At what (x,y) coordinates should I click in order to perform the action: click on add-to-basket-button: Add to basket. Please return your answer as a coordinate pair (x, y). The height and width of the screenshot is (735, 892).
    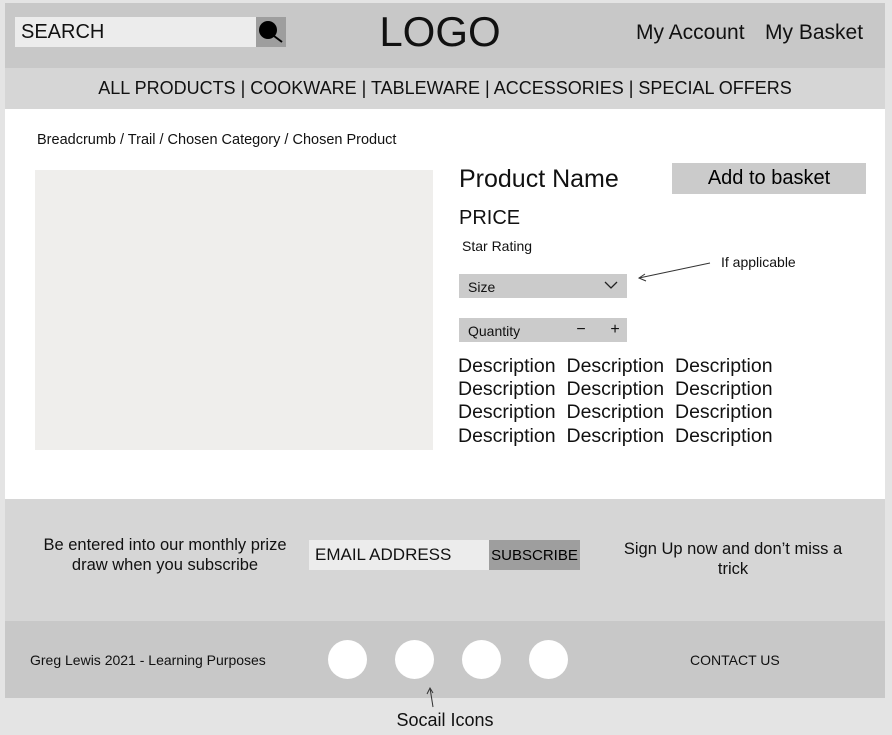
    Looking at the image, I should click on (769, 178).